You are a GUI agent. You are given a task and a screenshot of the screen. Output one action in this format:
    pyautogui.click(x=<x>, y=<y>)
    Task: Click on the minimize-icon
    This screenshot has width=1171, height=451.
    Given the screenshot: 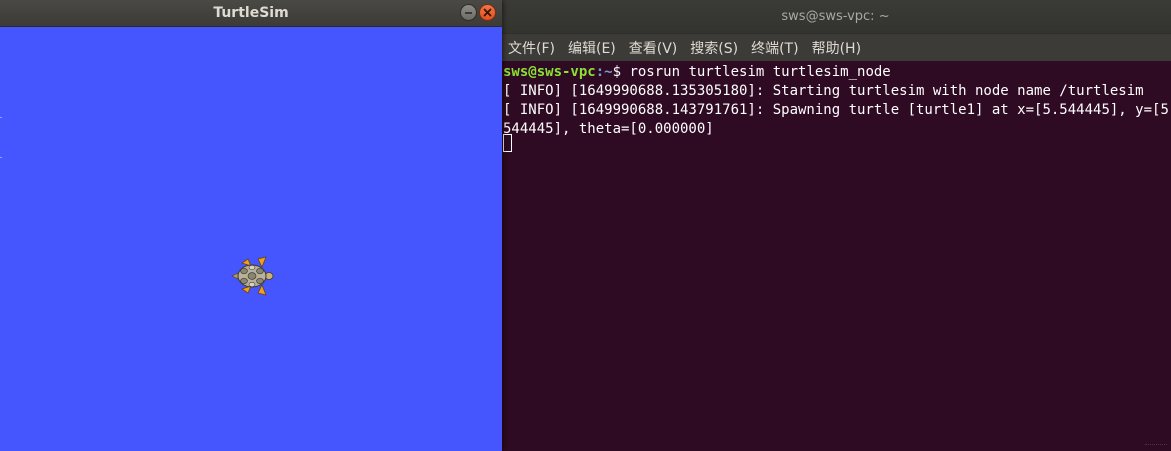 What is the action you would take?
    pyautogui.click(x=468, y=12)
    